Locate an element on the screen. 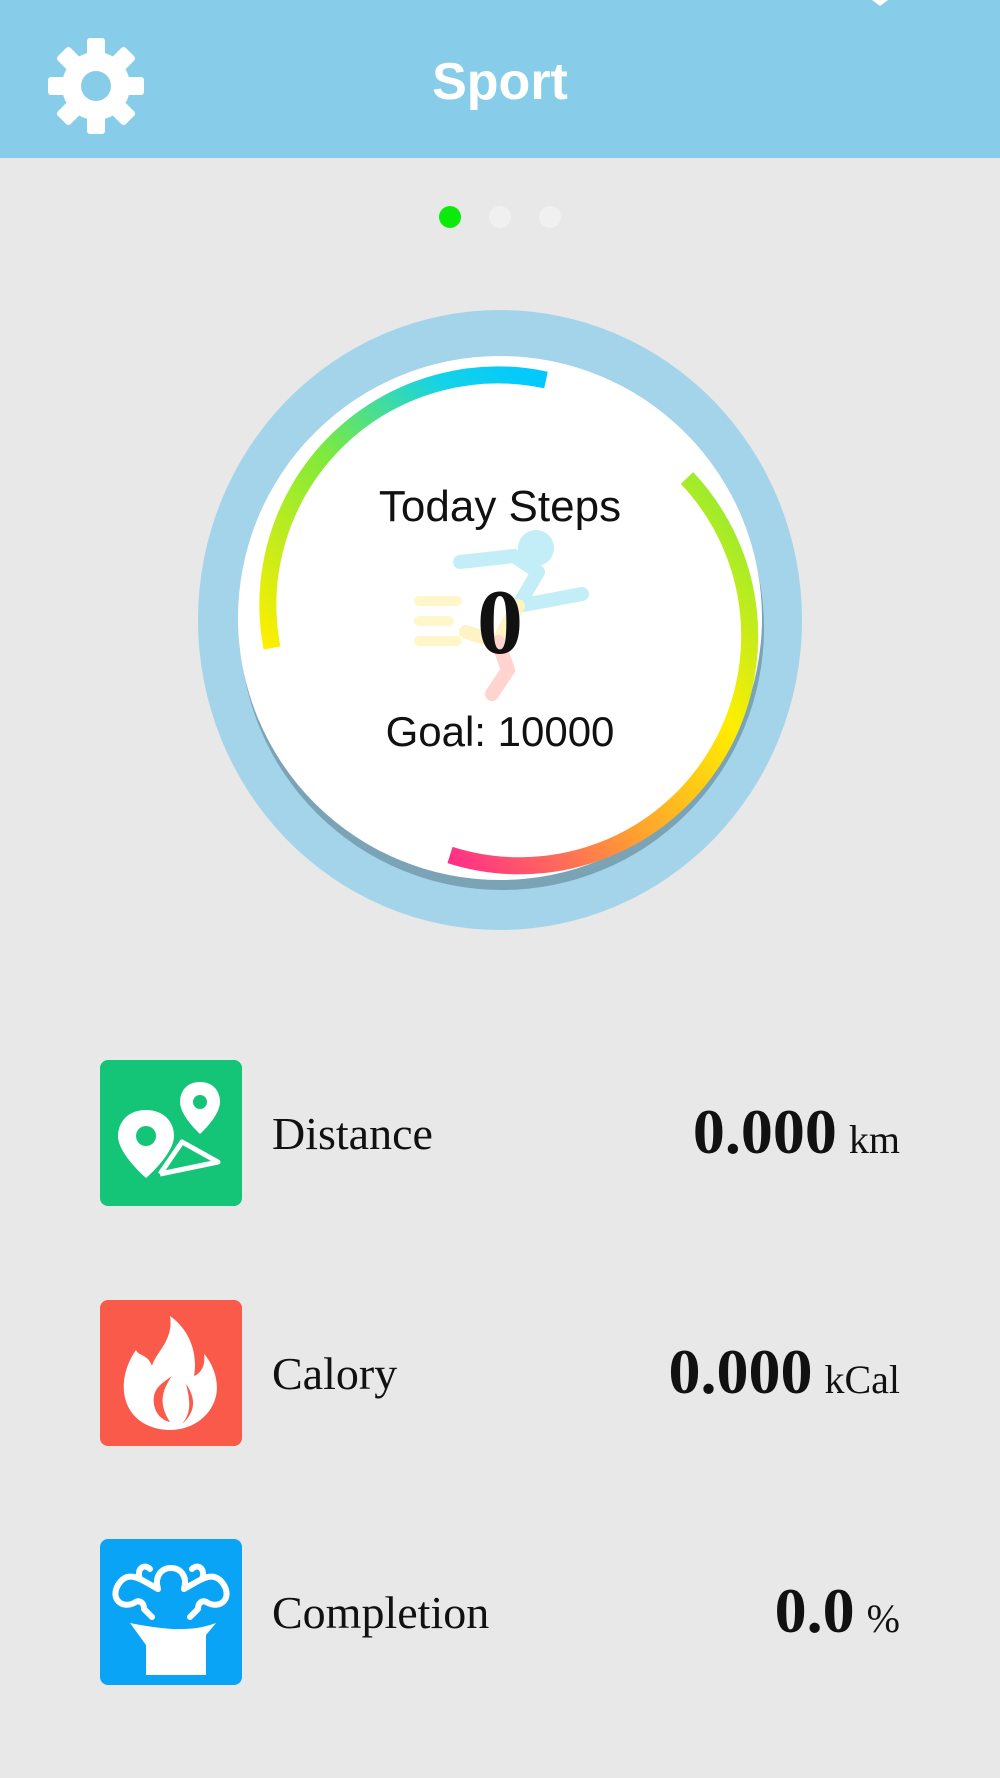 The height and width of the screenshot is (1778, 1000). page-title: Sport is located at coordinates (500, 82).